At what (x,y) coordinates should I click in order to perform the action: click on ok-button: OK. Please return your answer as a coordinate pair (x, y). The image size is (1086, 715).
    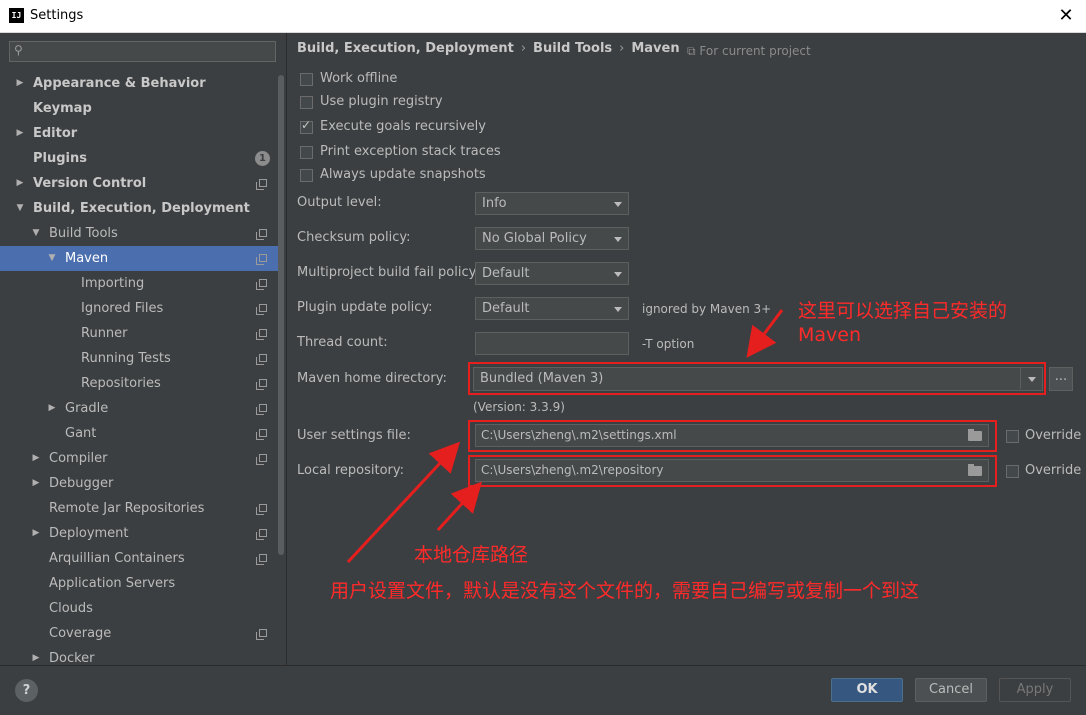
    Looking at the image, I should click on (867, 690).